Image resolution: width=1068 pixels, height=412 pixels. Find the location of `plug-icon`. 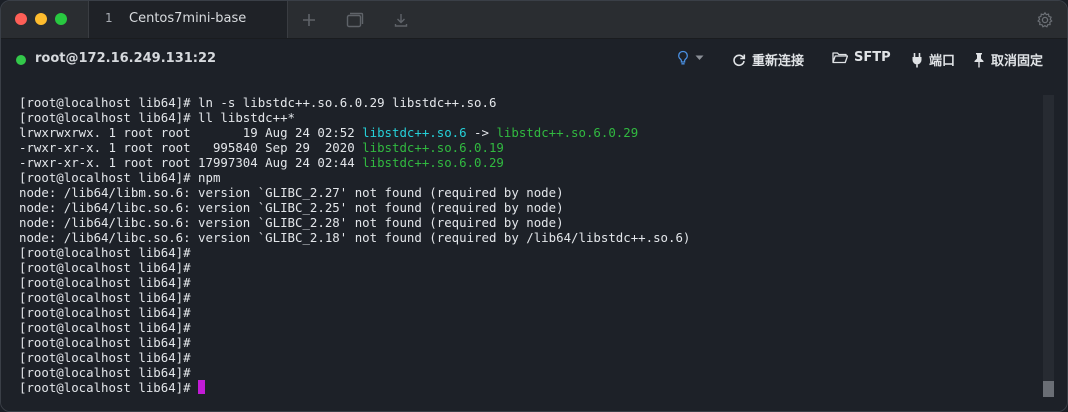

plug-icon is located at coordinates (917, 59).